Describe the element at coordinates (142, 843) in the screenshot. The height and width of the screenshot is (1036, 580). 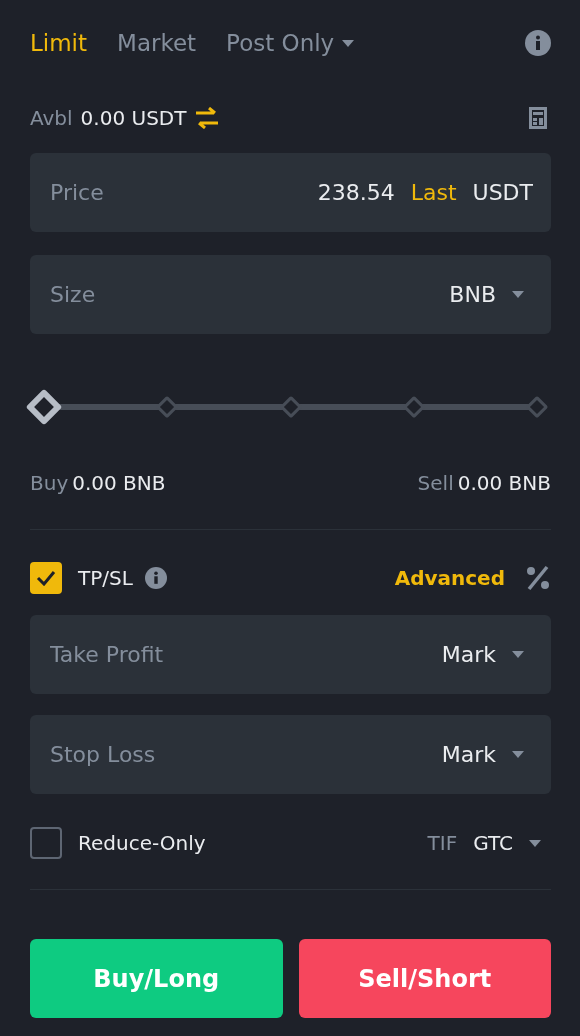
I see `checkbox-label: Reduce-Only` at that location.